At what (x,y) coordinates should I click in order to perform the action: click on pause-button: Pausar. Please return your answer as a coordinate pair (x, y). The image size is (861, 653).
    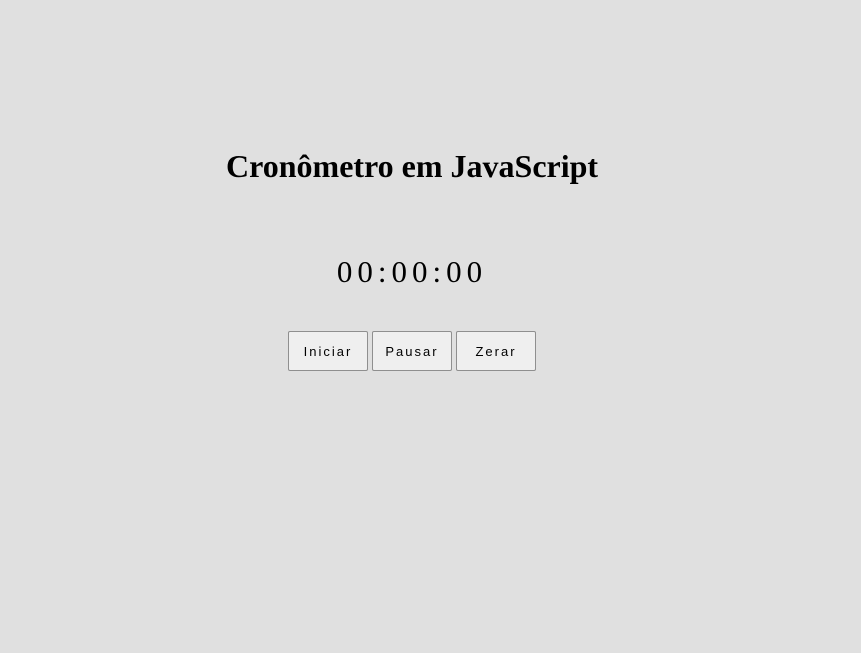
    Looking at the image, I should click on (412, 351).